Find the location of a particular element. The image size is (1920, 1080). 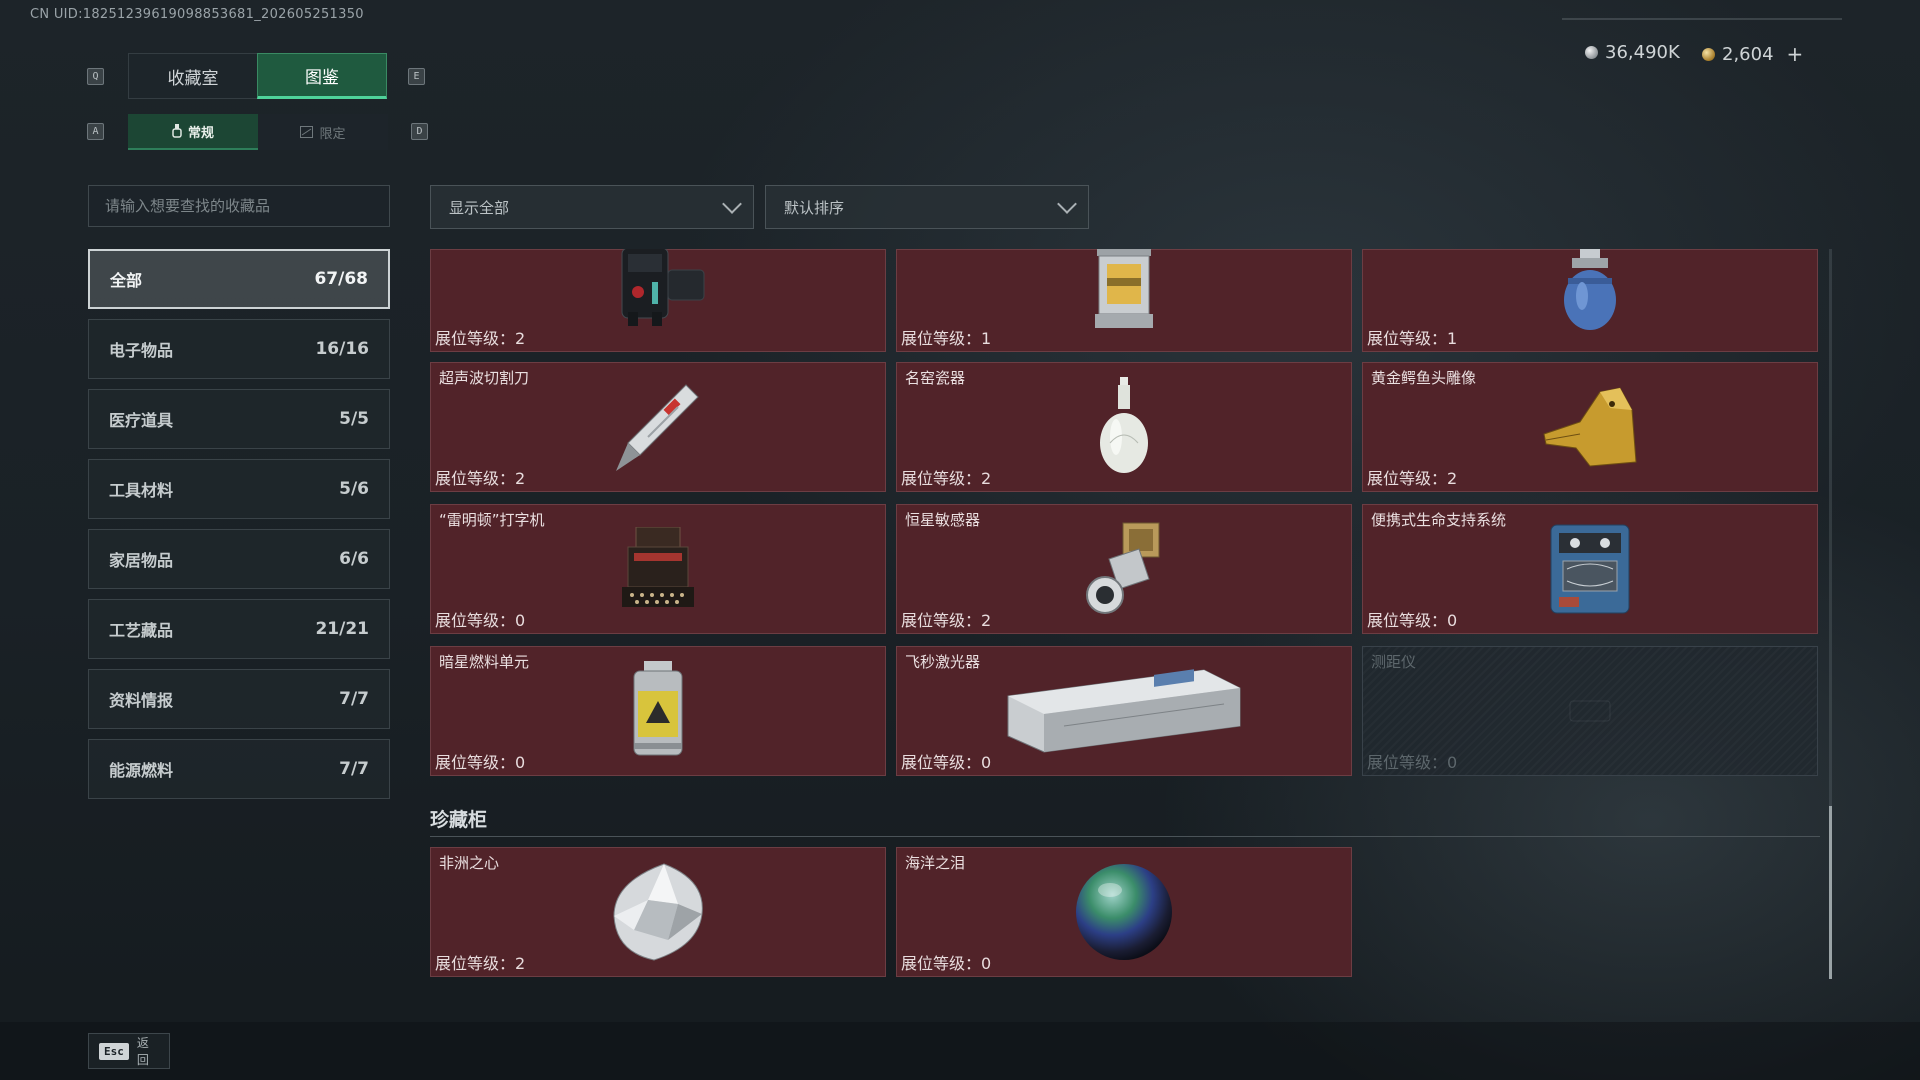

category-household: 家居物品 6/6 is located at coordinates (239, 559).